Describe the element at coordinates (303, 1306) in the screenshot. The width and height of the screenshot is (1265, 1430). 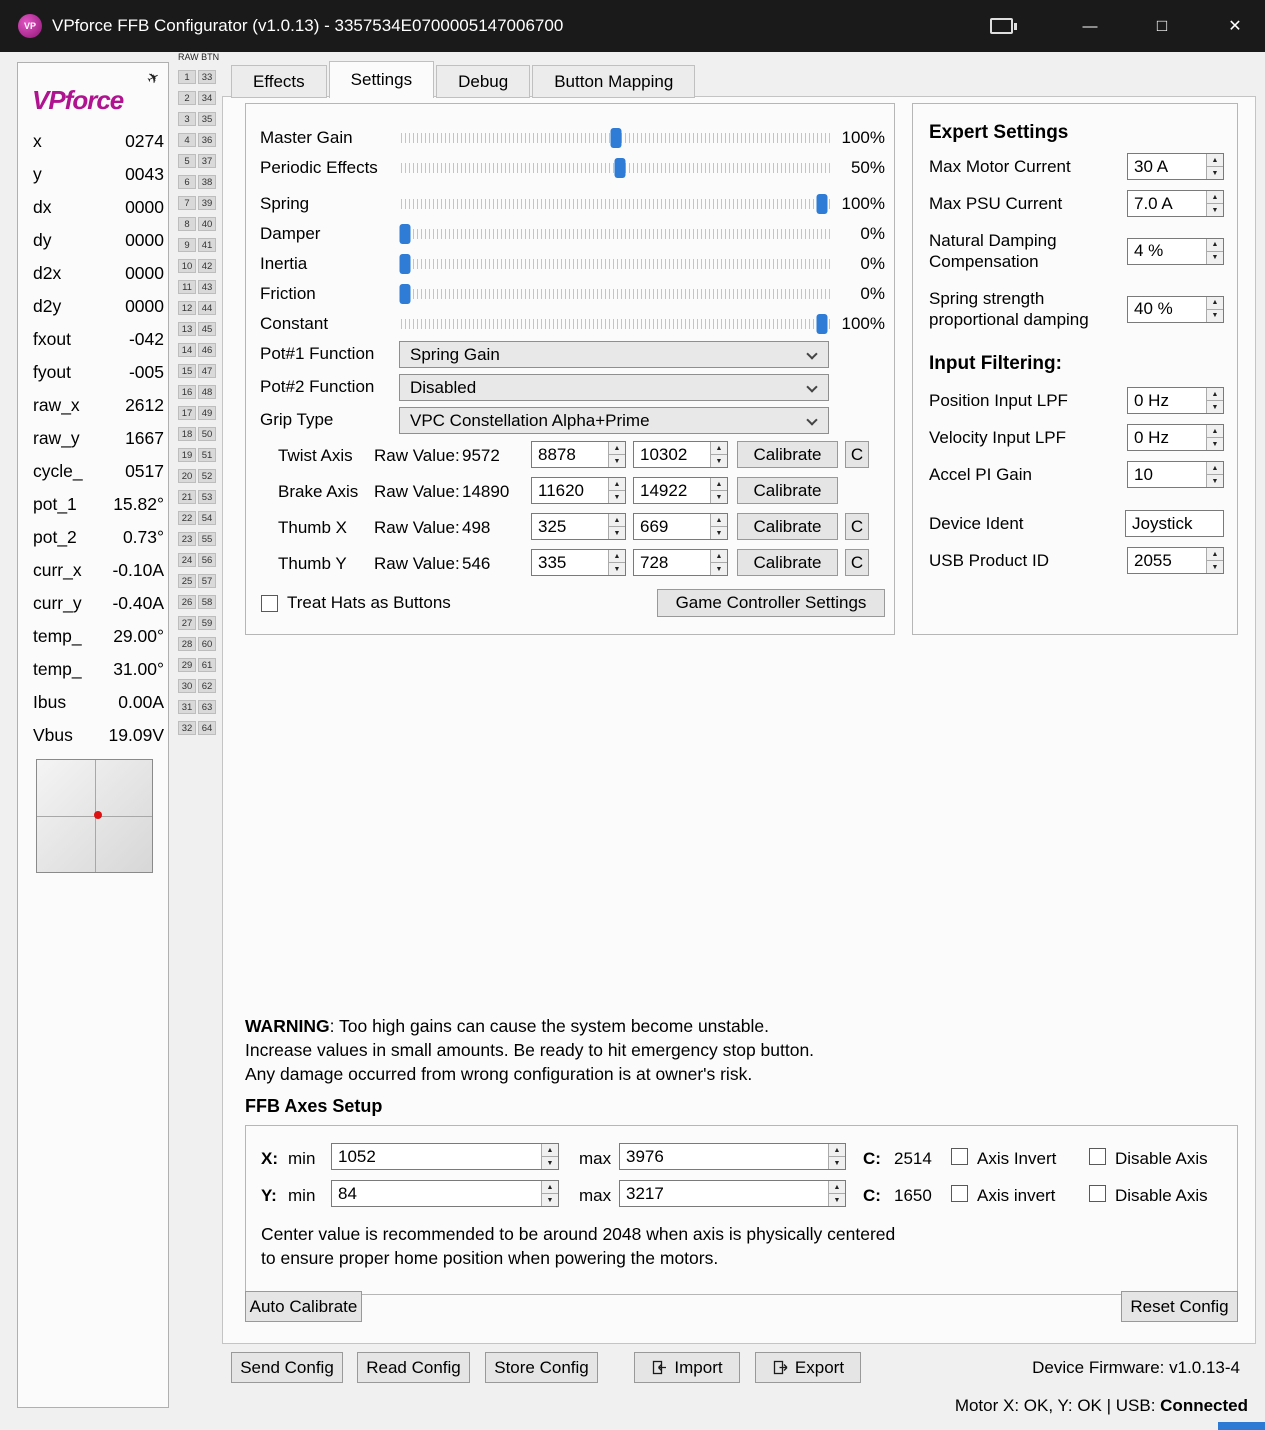
I see `auto-calibrate-button: Auto Calibrate` at that location.